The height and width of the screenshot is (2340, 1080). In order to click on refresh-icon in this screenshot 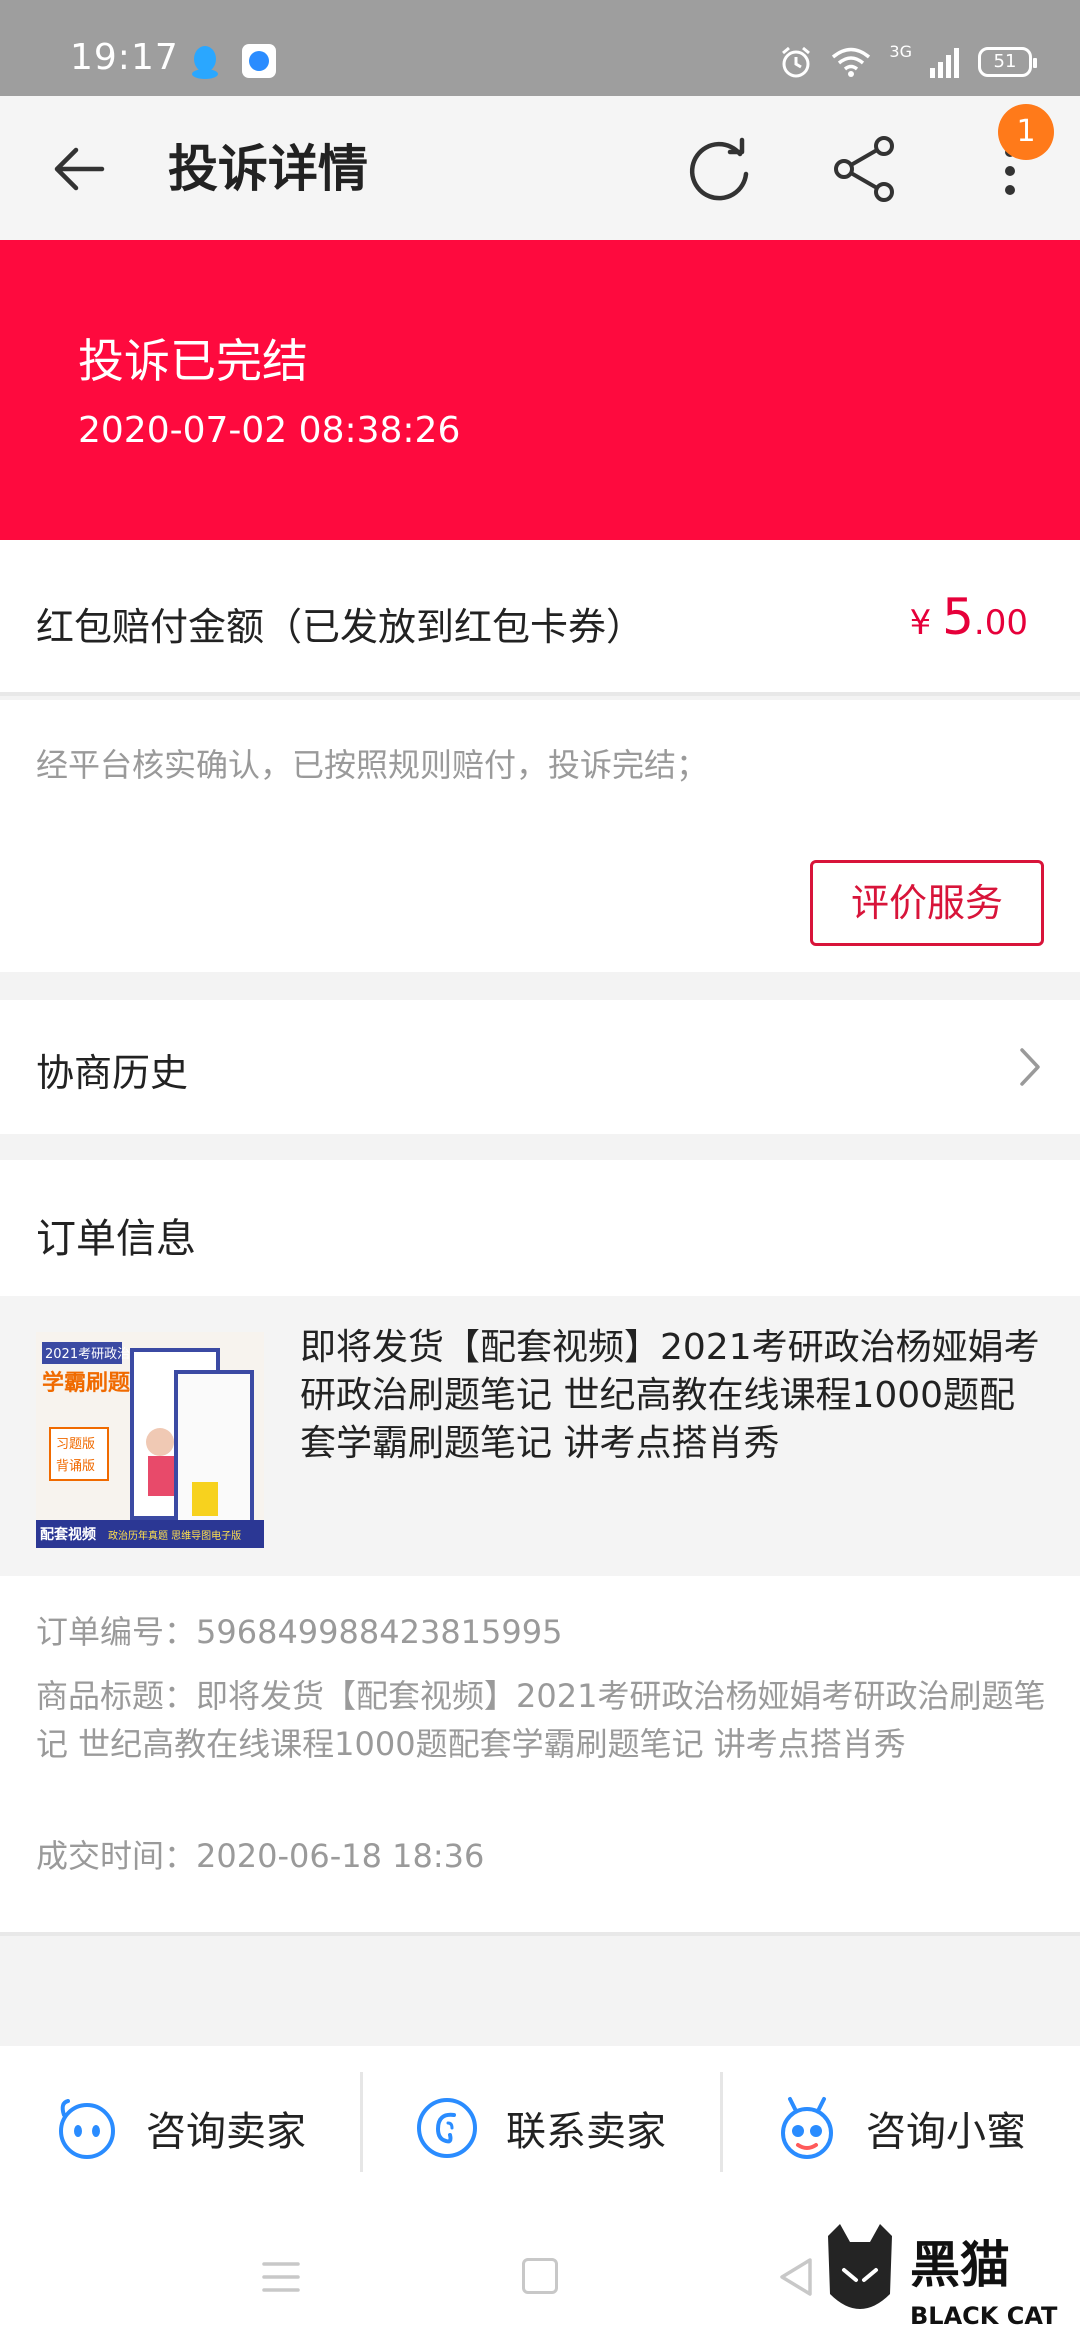, I will do `click(719, 169)`.